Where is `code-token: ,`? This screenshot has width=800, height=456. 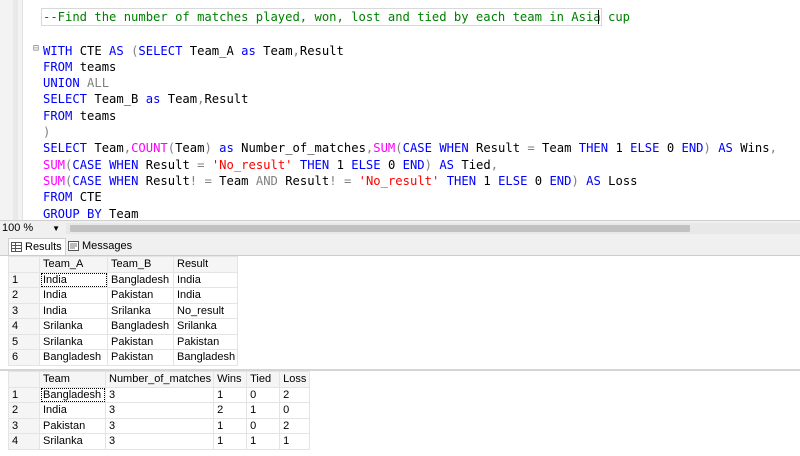 code-token: , is located at coordinates (494, 164).